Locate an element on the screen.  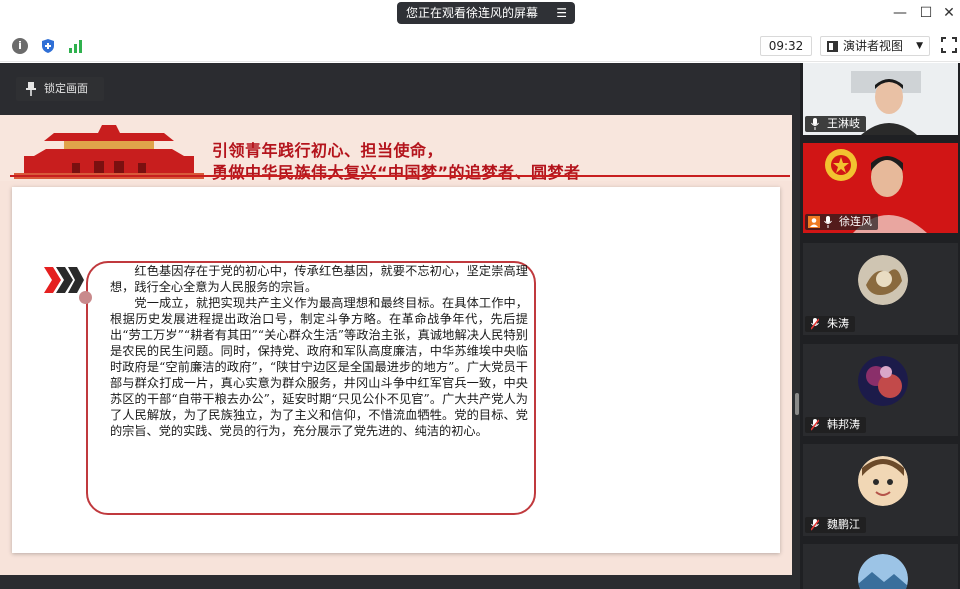
panel-resize-handle is located at coordinates (797, 404).